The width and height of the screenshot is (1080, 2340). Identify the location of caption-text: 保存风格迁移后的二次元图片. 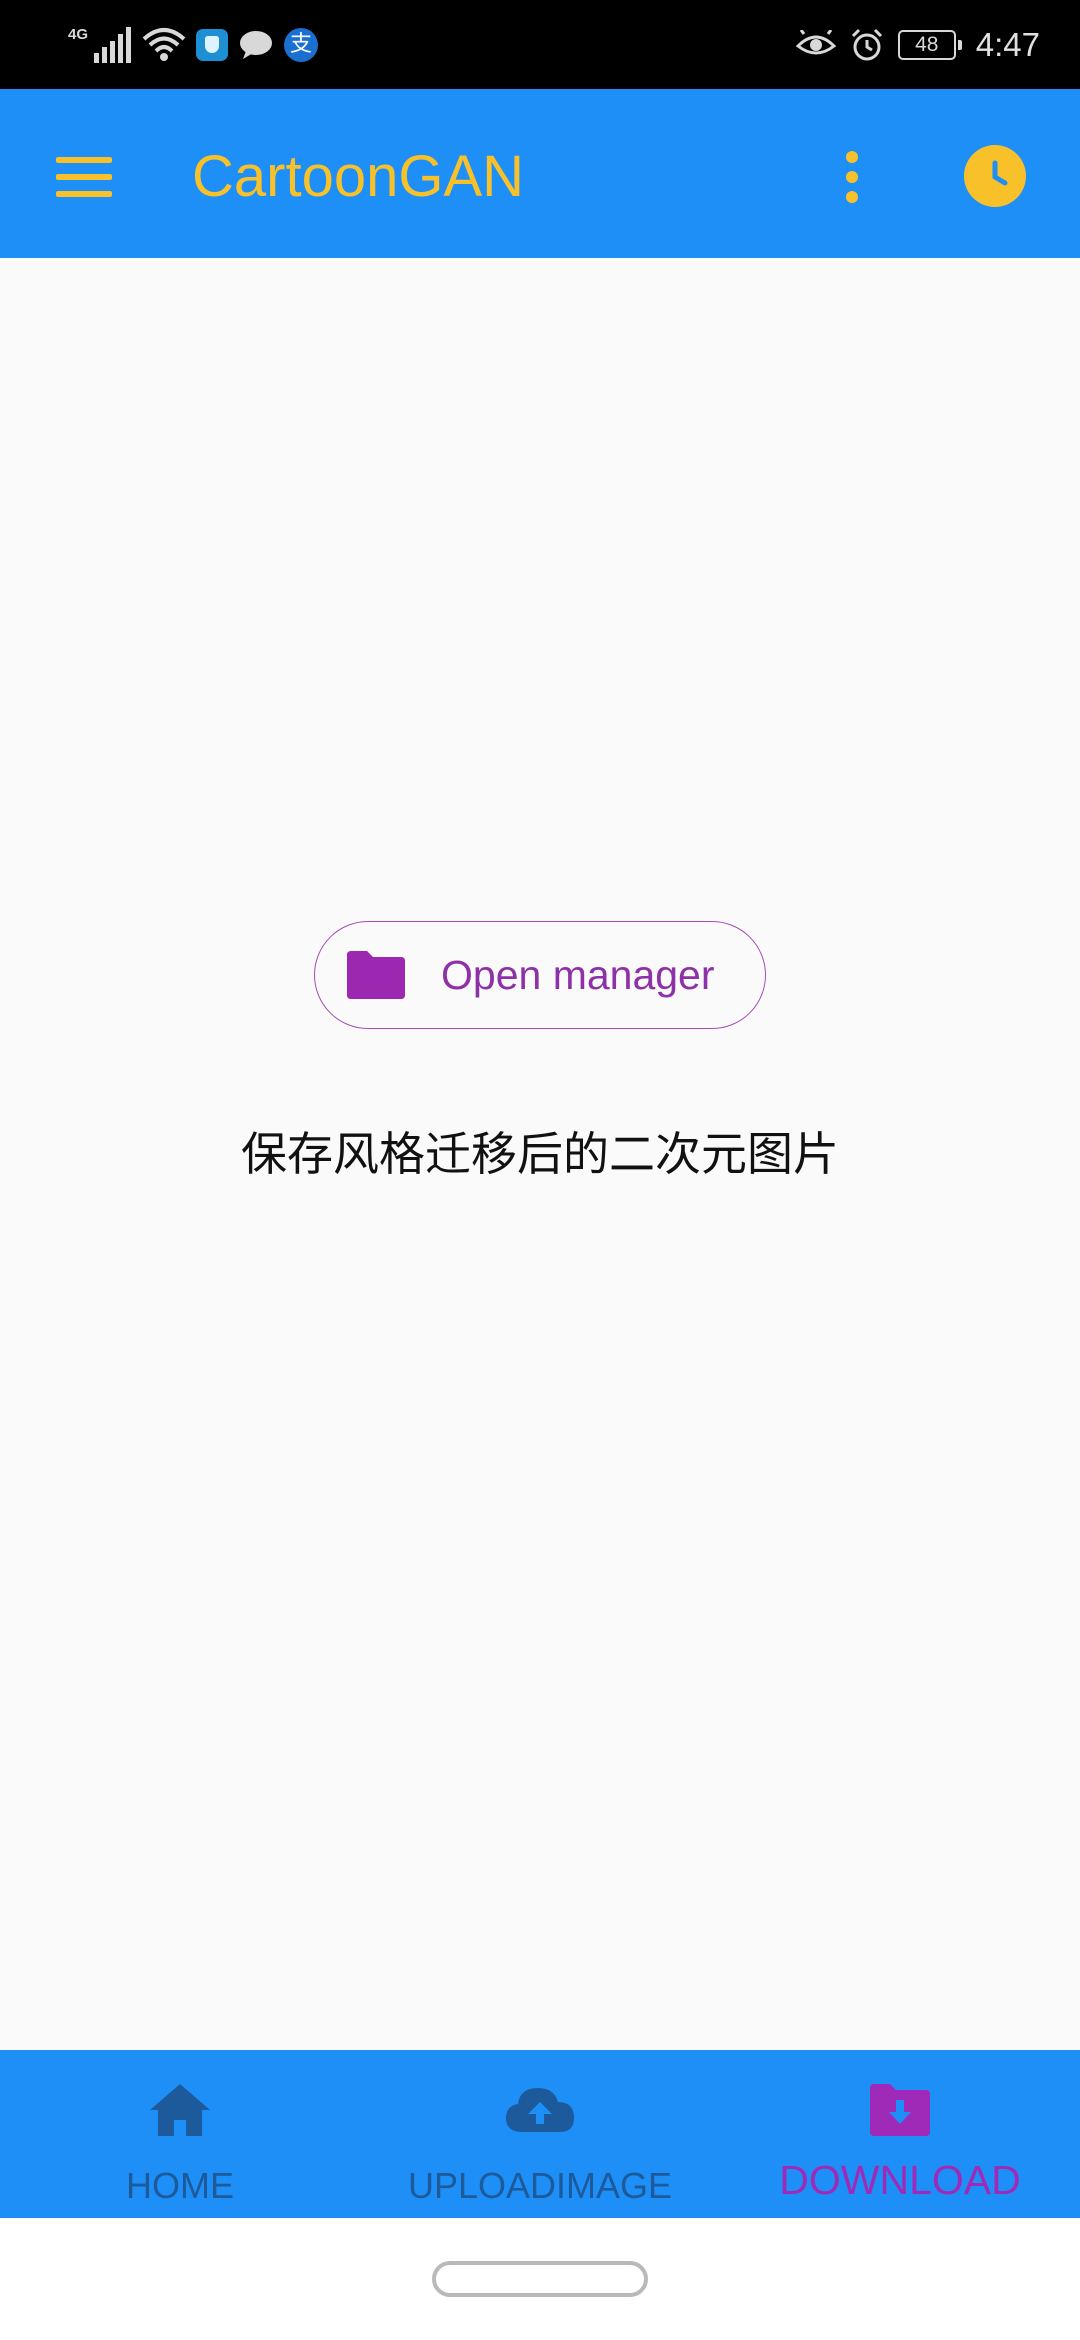
(540, 1154).